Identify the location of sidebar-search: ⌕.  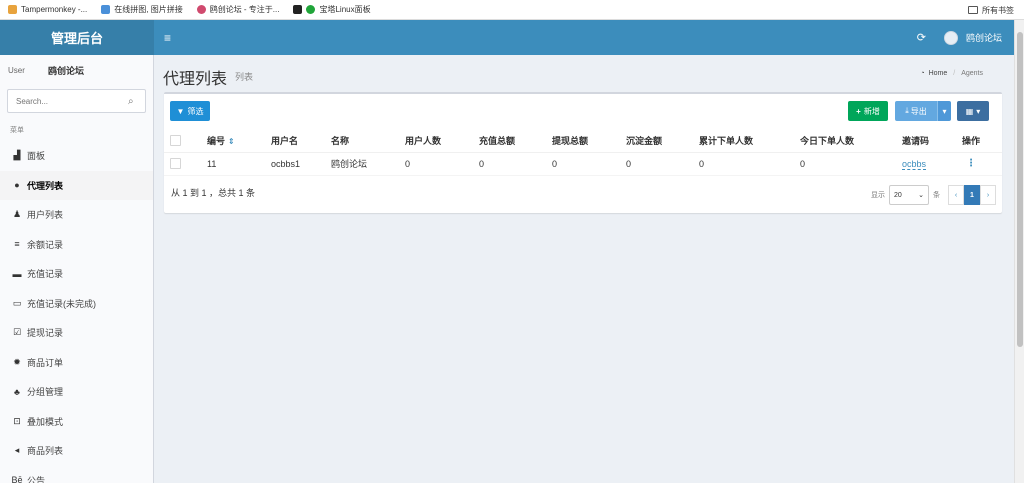
(76, 101).